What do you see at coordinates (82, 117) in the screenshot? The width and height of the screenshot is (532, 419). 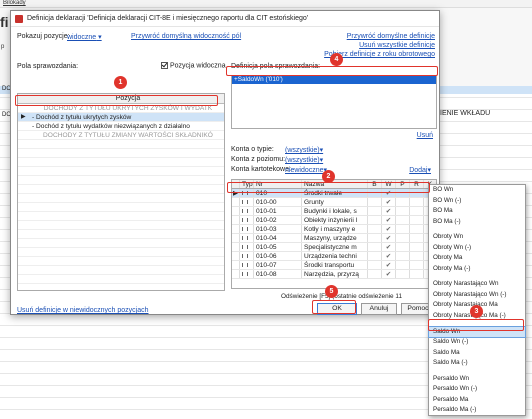 I see `left-list-row-text: - Dochód z tytułu ukrytych zysków` at bounding box center [82, 117].